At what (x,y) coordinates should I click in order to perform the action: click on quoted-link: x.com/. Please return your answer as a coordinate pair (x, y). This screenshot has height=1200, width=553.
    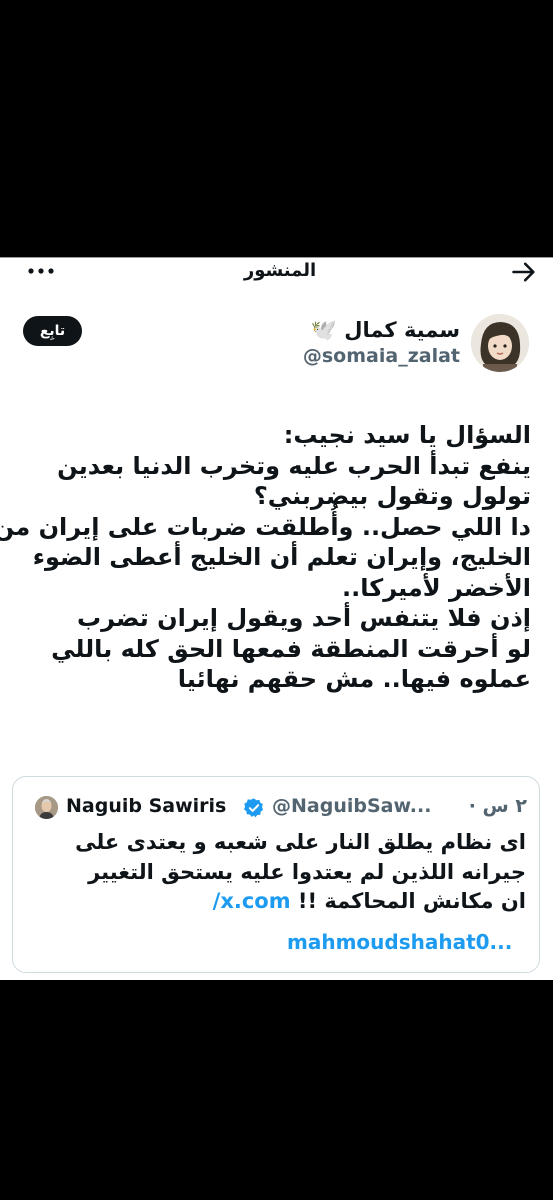
    Looking at the image, I should click on (252, 901).